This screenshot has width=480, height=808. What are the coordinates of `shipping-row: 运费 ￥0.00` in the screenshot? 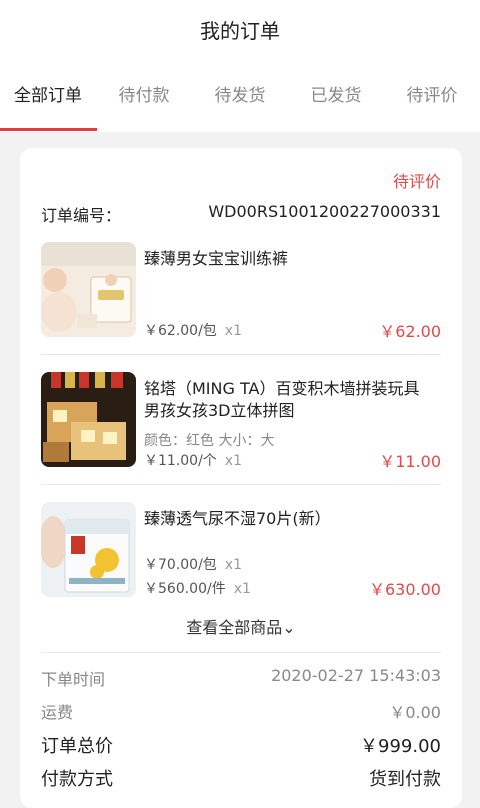 It's located at (241, 711).